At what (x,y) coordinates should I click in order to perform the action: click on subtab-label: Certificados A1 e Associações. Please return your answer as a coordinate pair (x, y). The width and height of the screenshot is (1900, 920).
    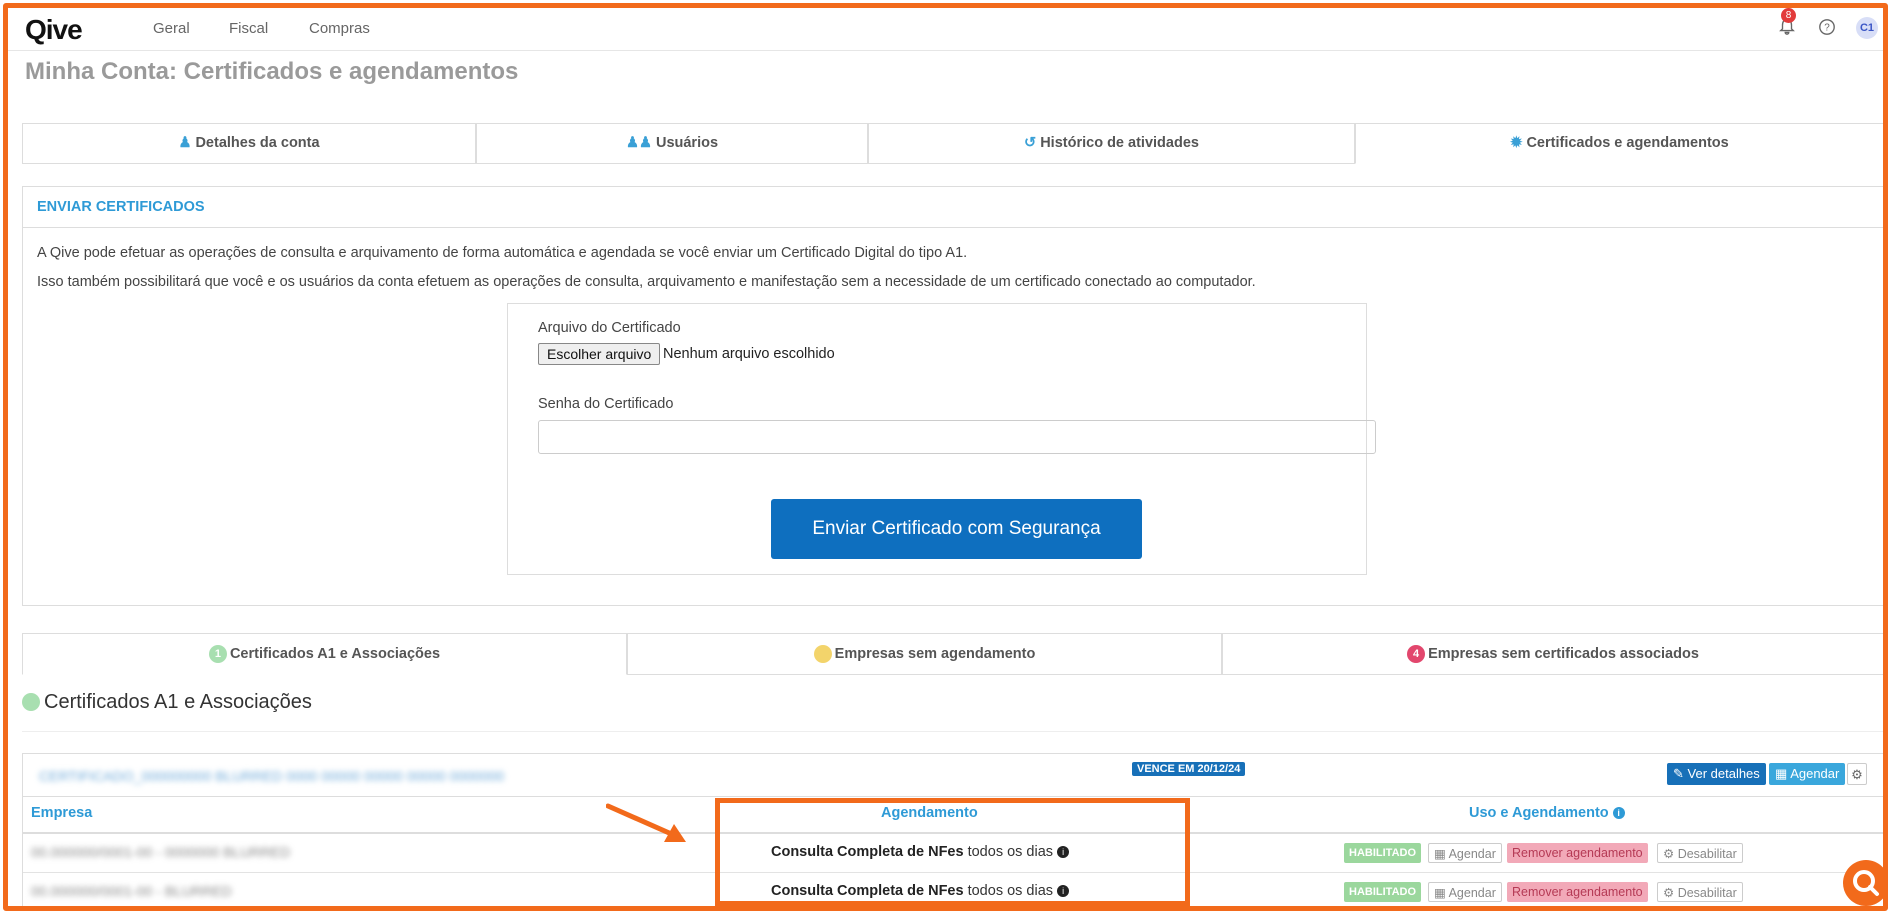
    Looking at the image, I should click on (335, 654).